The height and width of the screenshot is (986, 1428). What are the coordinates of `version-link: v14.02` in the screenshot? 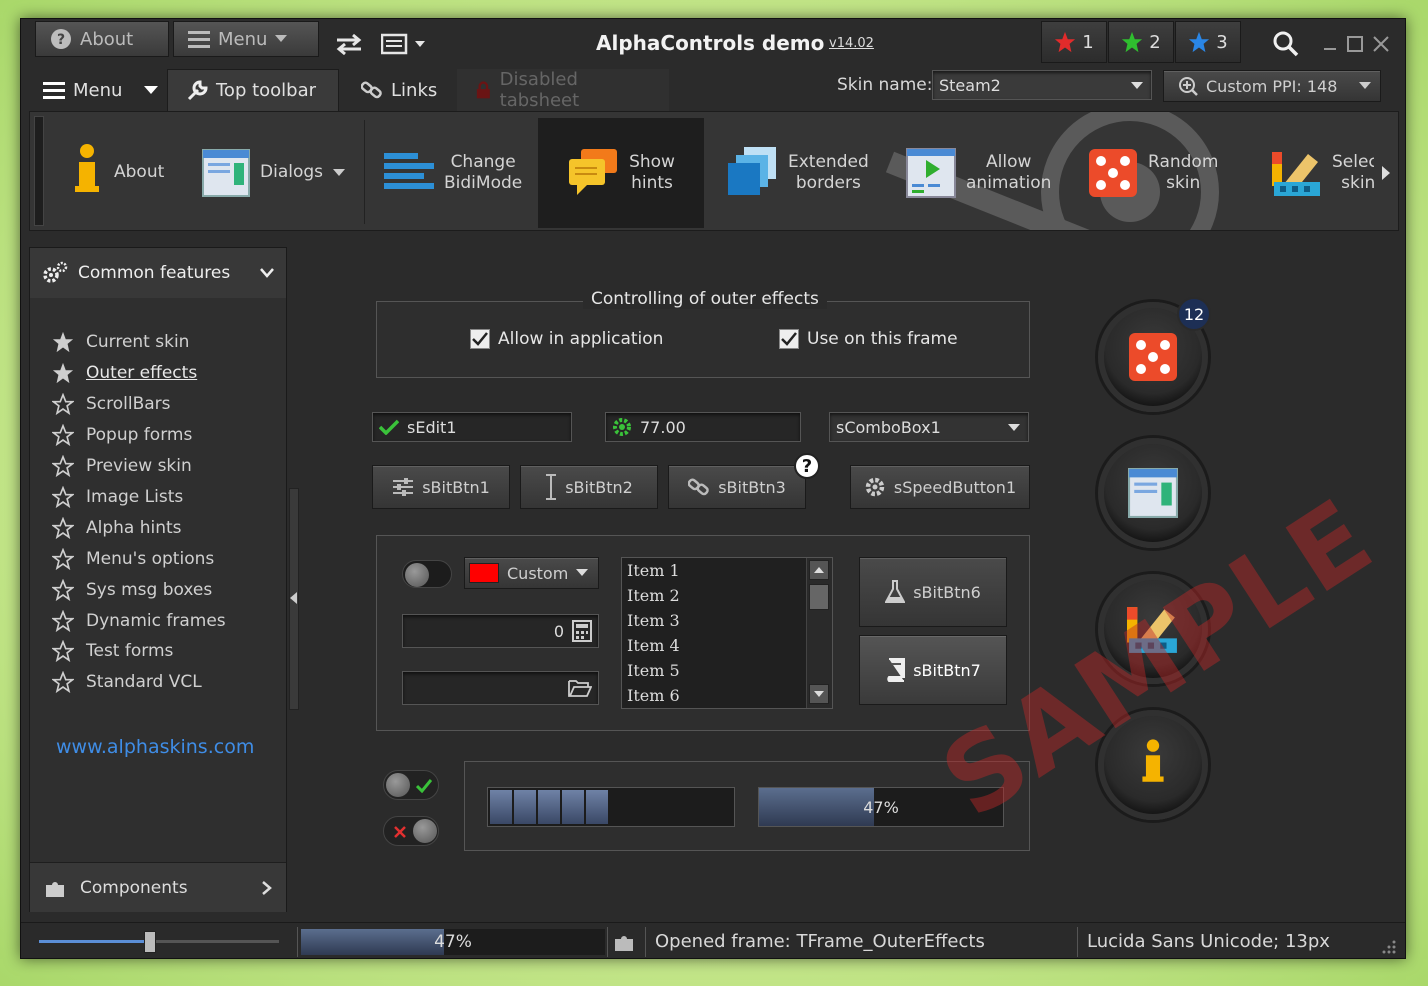 It's located at (851, 43).